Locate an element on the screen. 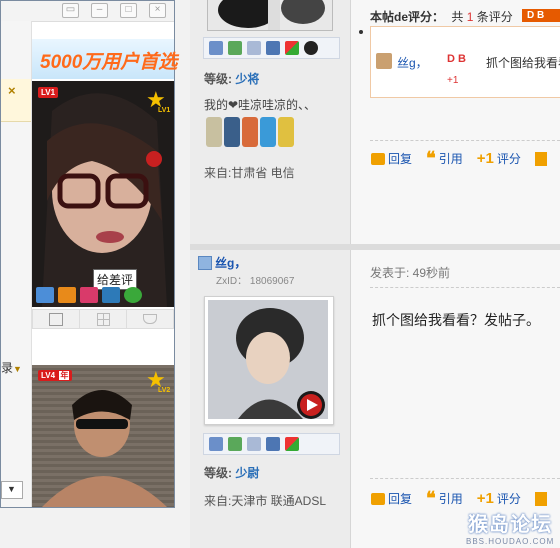 This screenshot has height=548, width=560. card-tab-row is located at coordinates (103, 319).